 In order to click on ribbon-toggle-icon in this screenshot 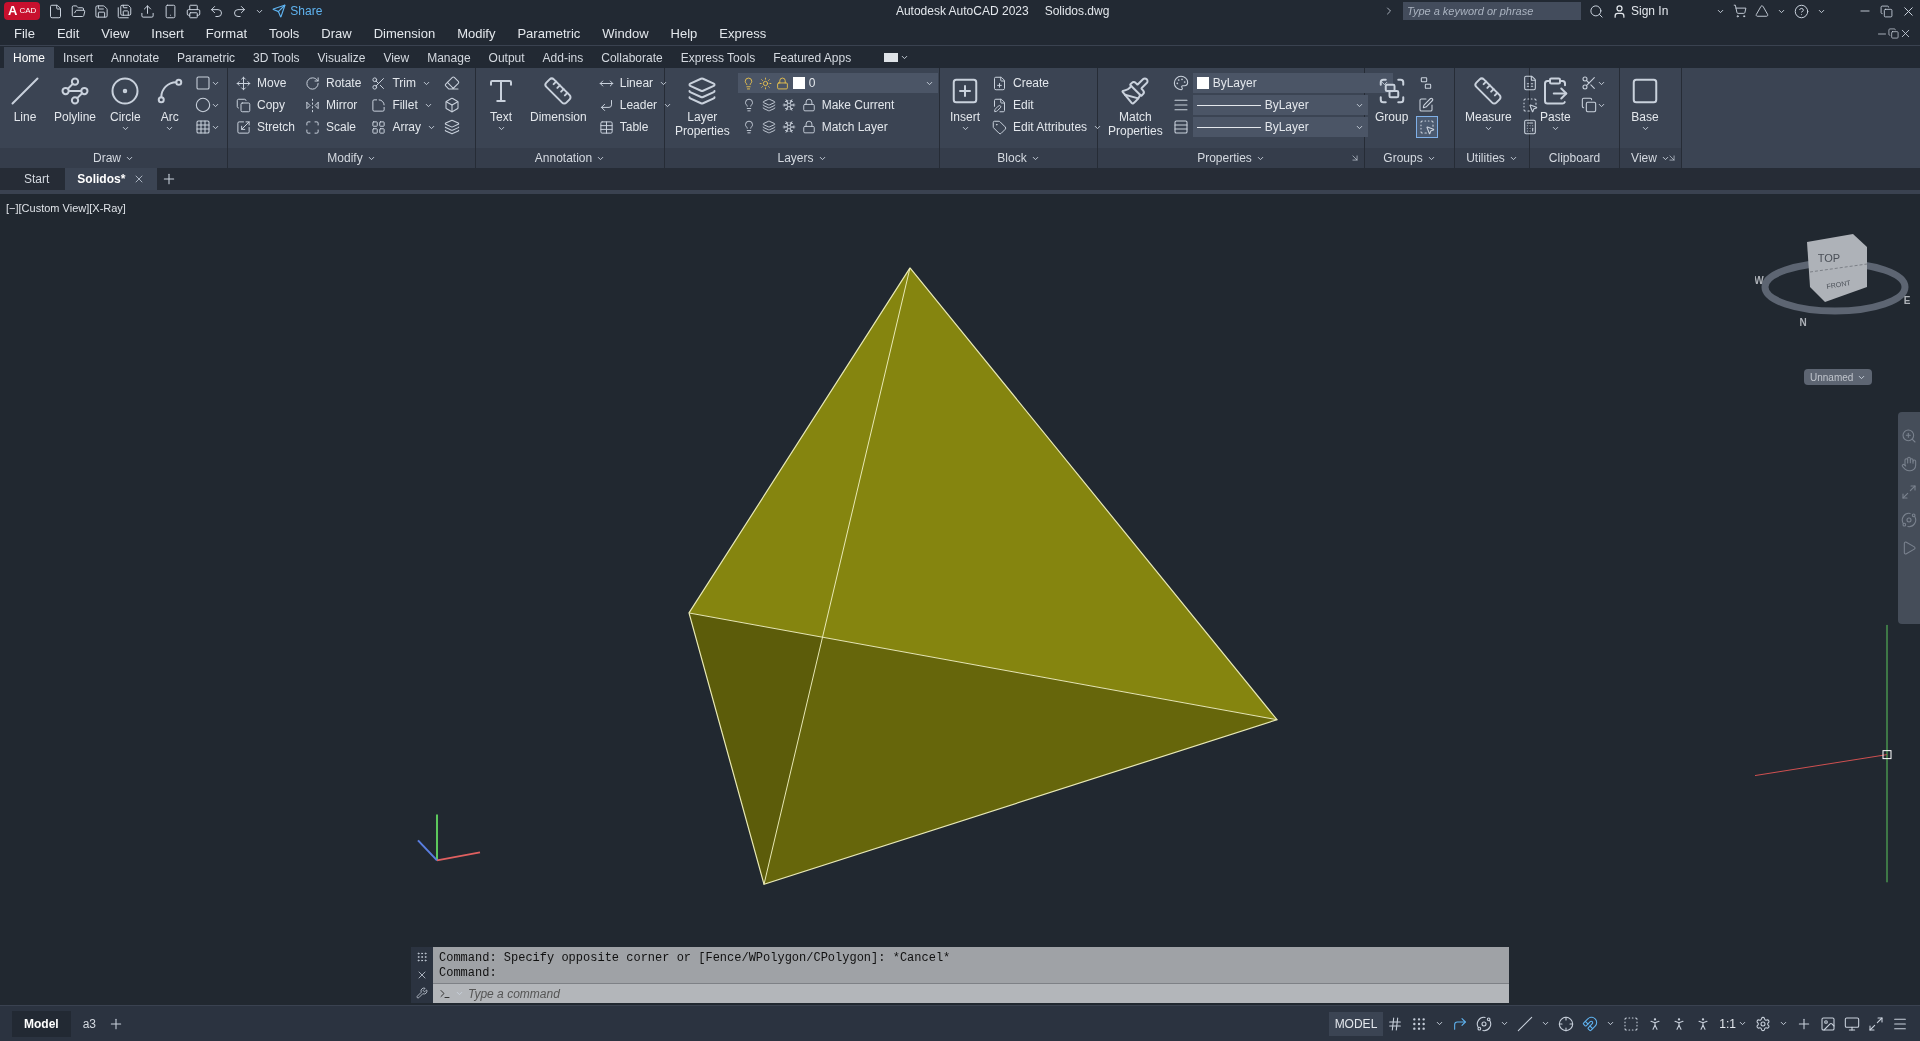, I will do `click(891, 57)`.